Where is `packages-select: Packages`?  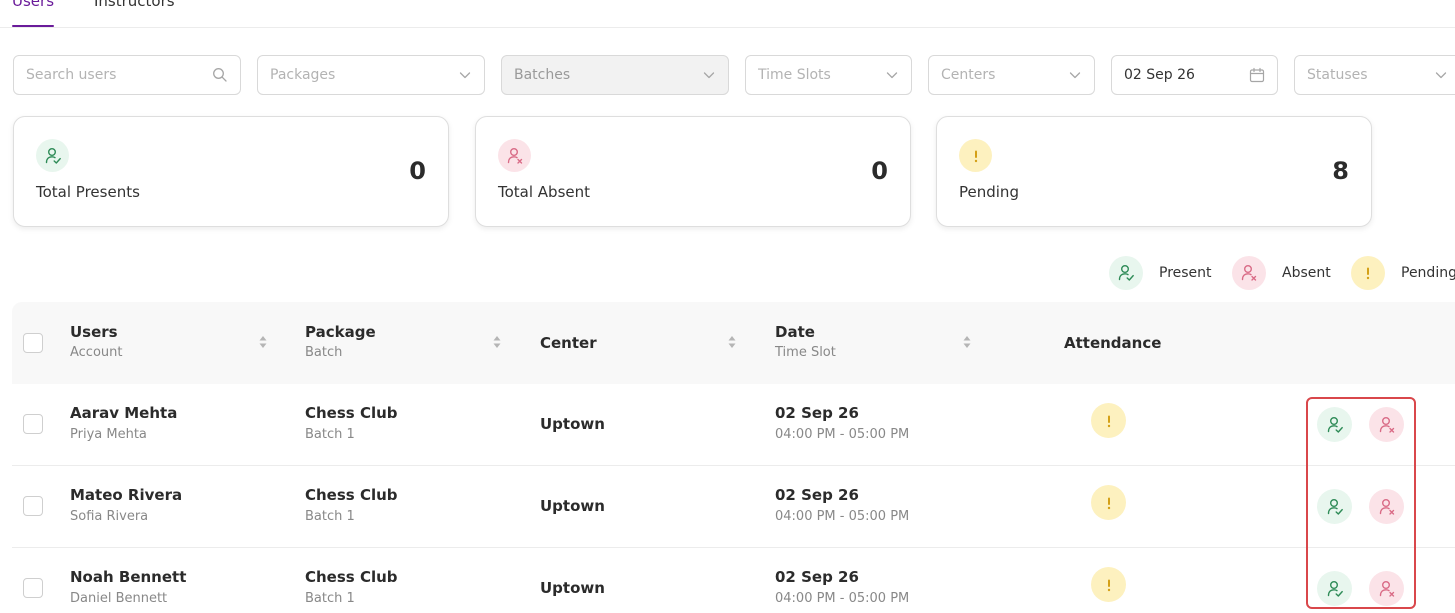 packages-select: Packages is located at coordinates (371, 75).